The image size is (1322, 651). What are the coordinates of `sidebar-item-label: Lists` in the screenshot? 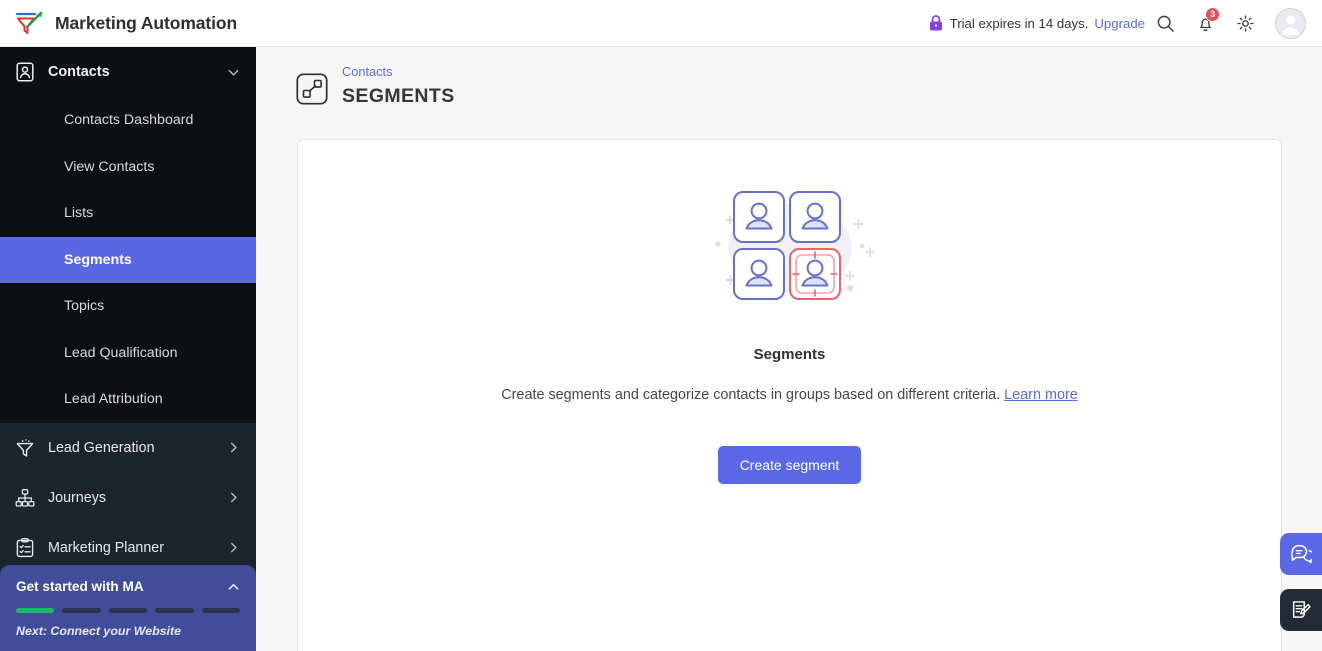 It's located at (79, 213).